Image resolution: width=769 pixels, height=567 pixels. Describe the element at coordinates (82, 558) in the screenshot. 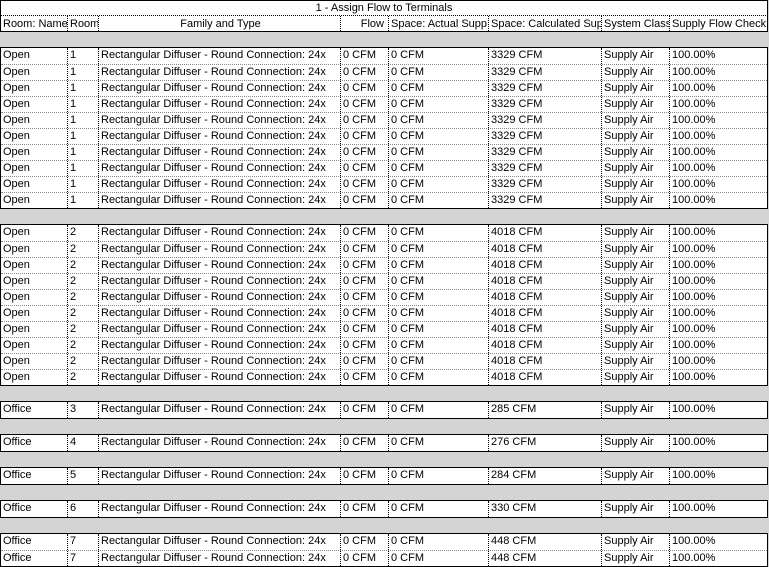

I see `cell-room-number: 7` at that location.